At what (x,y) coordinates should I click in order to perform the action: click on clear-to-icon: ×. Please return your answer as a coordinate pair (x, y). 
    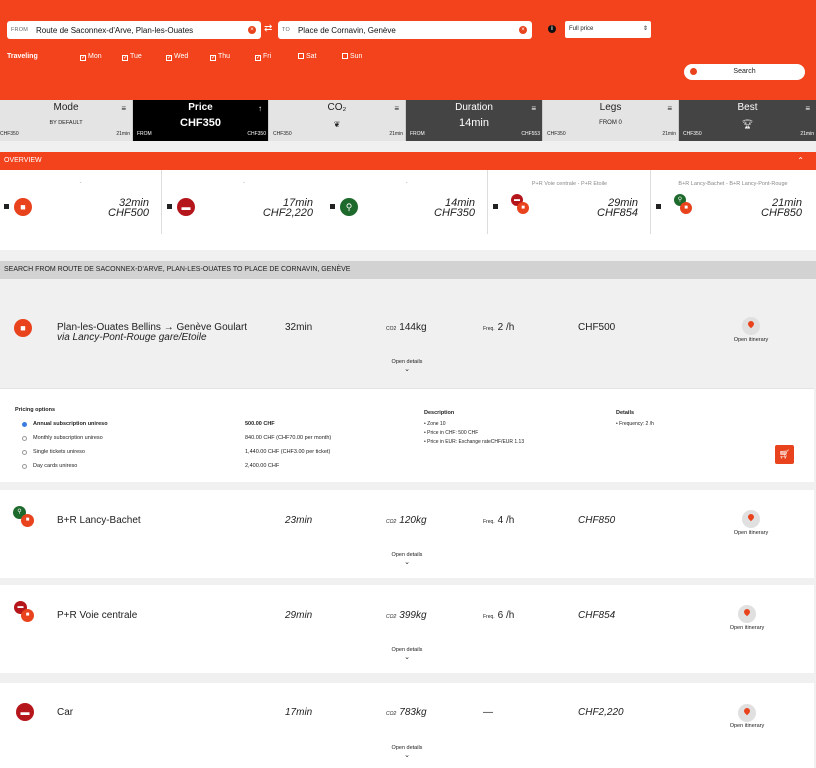
    Looking at the image, I should click on (523, 30).